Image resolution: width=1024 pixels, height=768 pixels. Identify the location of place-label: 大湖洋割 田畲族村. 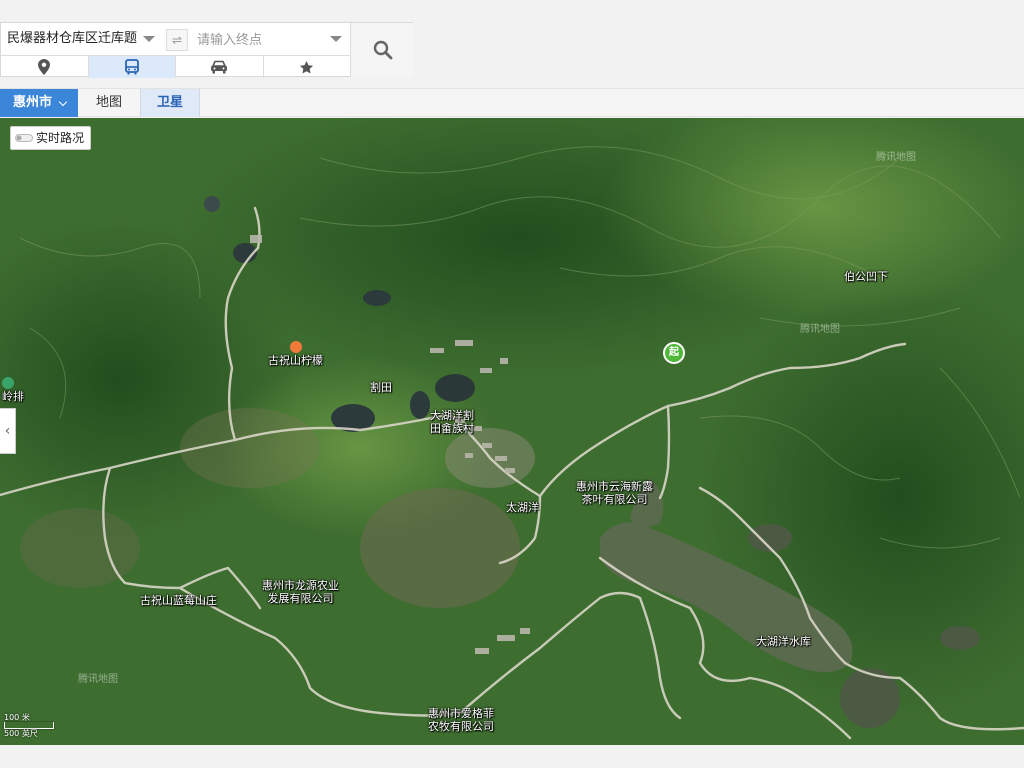
(452, 422).